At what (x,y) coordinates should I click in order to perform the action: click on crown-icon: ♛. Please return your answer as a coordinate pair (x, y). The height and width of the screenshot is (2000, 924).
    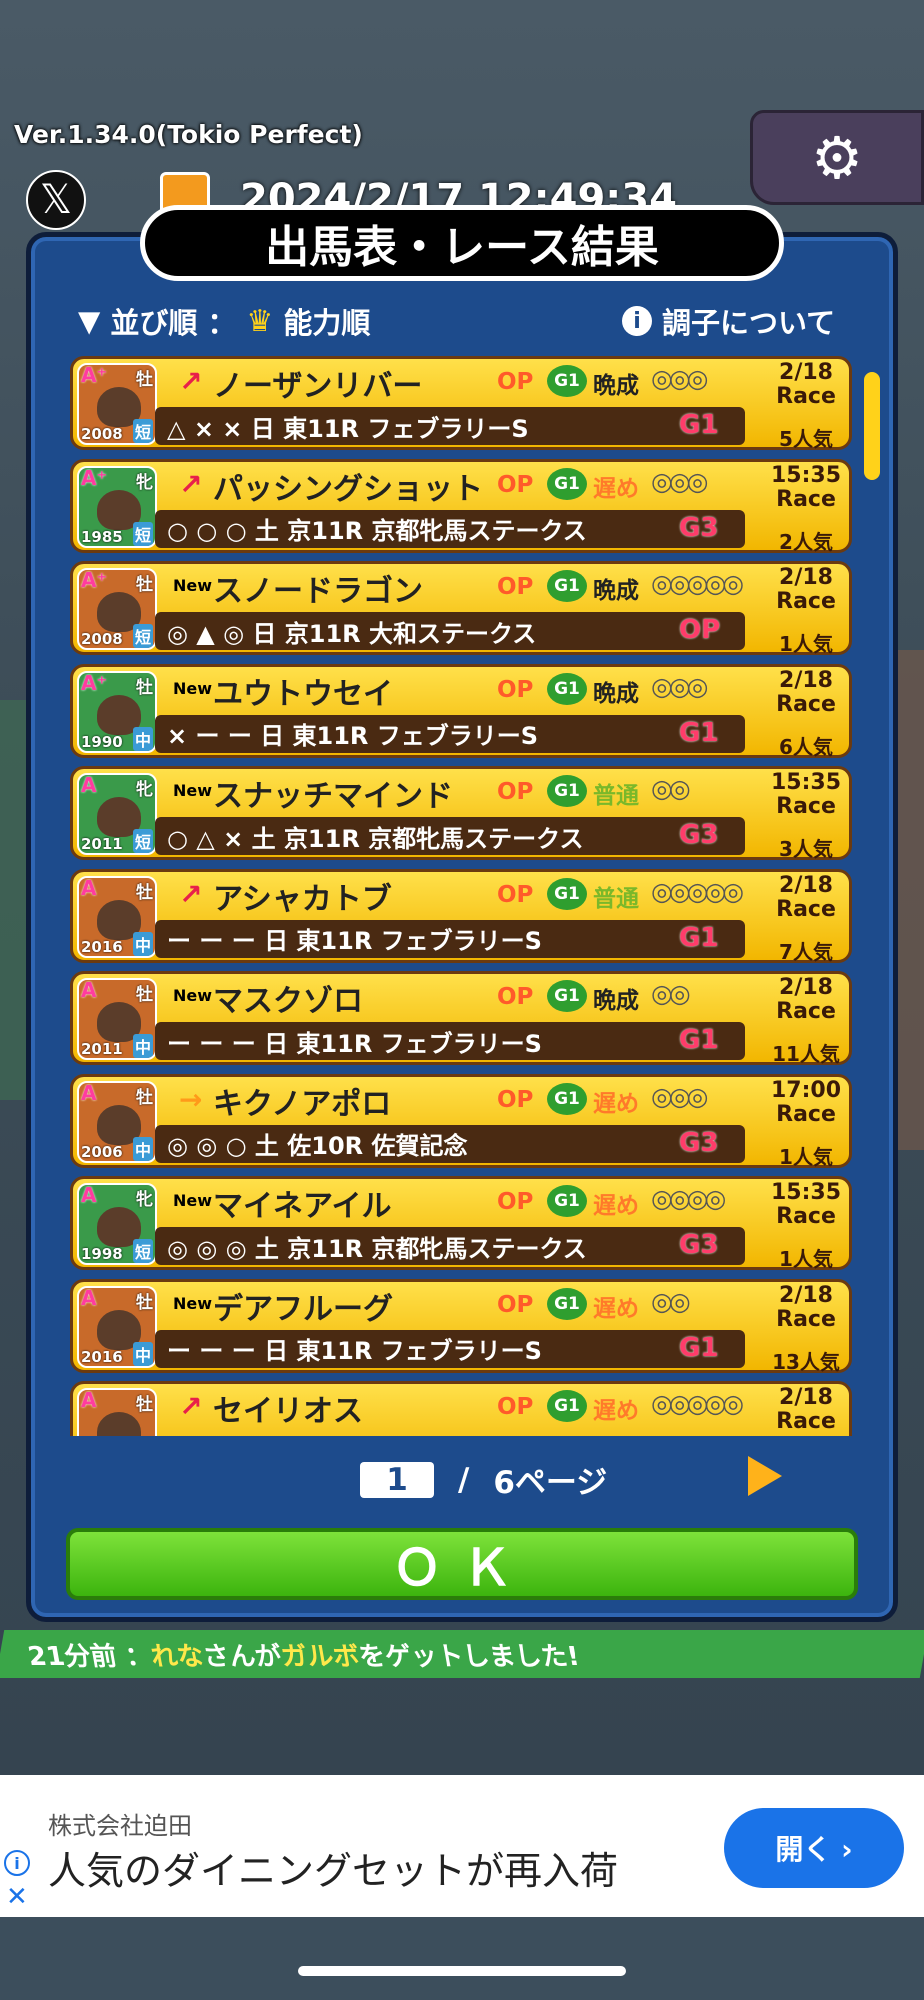
    Looking at the image, I should click on (260, 321).